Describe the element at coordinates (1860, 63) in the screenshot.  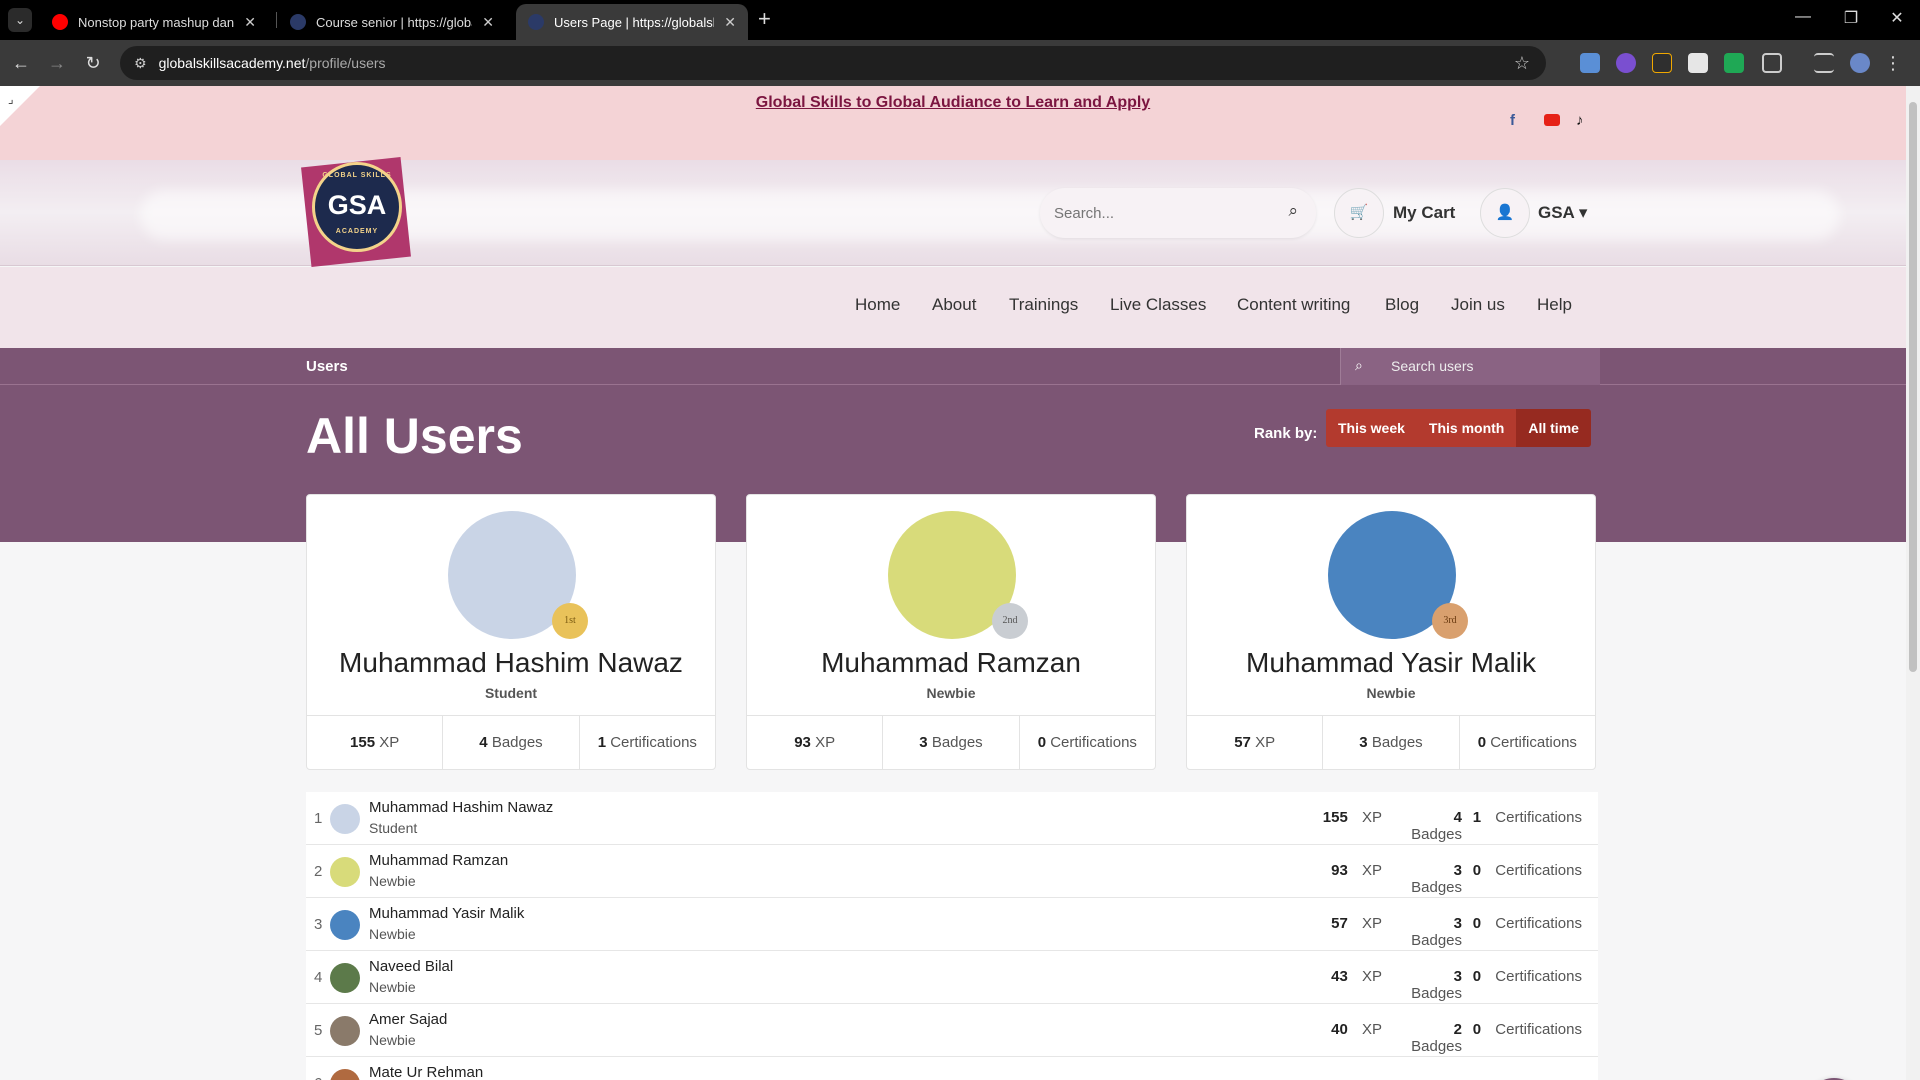
I see `profile-avatar-icon` at that location.